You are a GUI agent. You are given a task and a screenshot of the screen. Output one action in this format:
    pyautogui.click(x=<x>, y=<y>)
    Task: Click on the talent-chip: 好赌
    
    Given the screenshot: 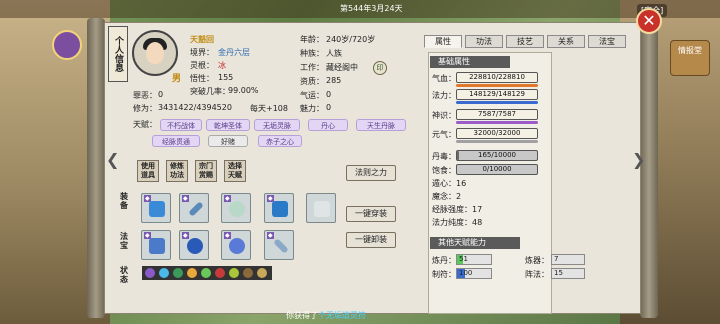 What is the action you would take?
    pyautogui.click(x=228, y=141)
    